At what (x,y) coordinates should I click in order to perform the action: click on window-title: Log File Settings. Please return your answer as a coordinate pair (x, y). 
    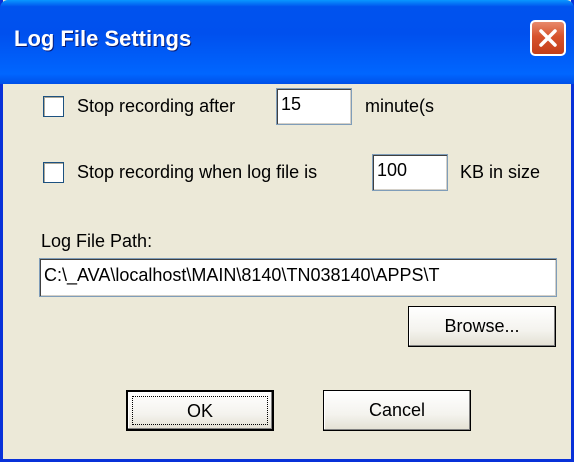
    Looking at the image, I should click on (103, 38).